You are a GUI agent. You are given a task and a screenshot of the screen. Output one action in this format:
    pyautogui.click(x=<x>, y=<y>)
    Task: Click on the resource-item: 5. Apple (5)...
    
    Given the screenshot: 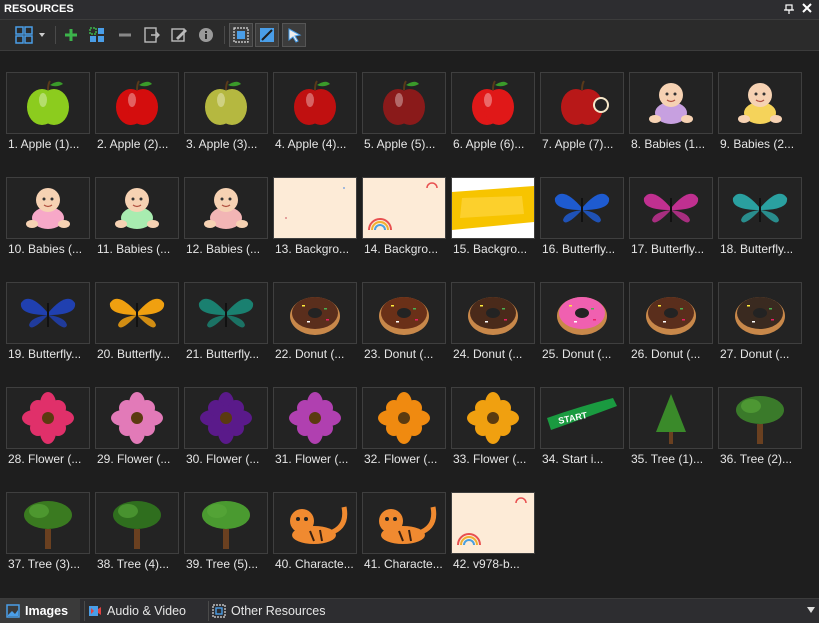 What is the action you would take?
    pyautogui.click(x=404, y=118)
    